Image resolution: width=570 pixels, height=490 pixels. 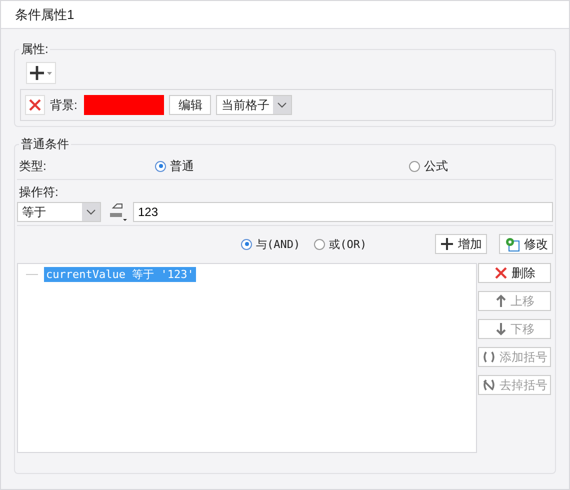 What do you see at coordinates (270, 244) in the screenshot?
I see `join-radio: 与(AND)` at bounding box center [270, 244].